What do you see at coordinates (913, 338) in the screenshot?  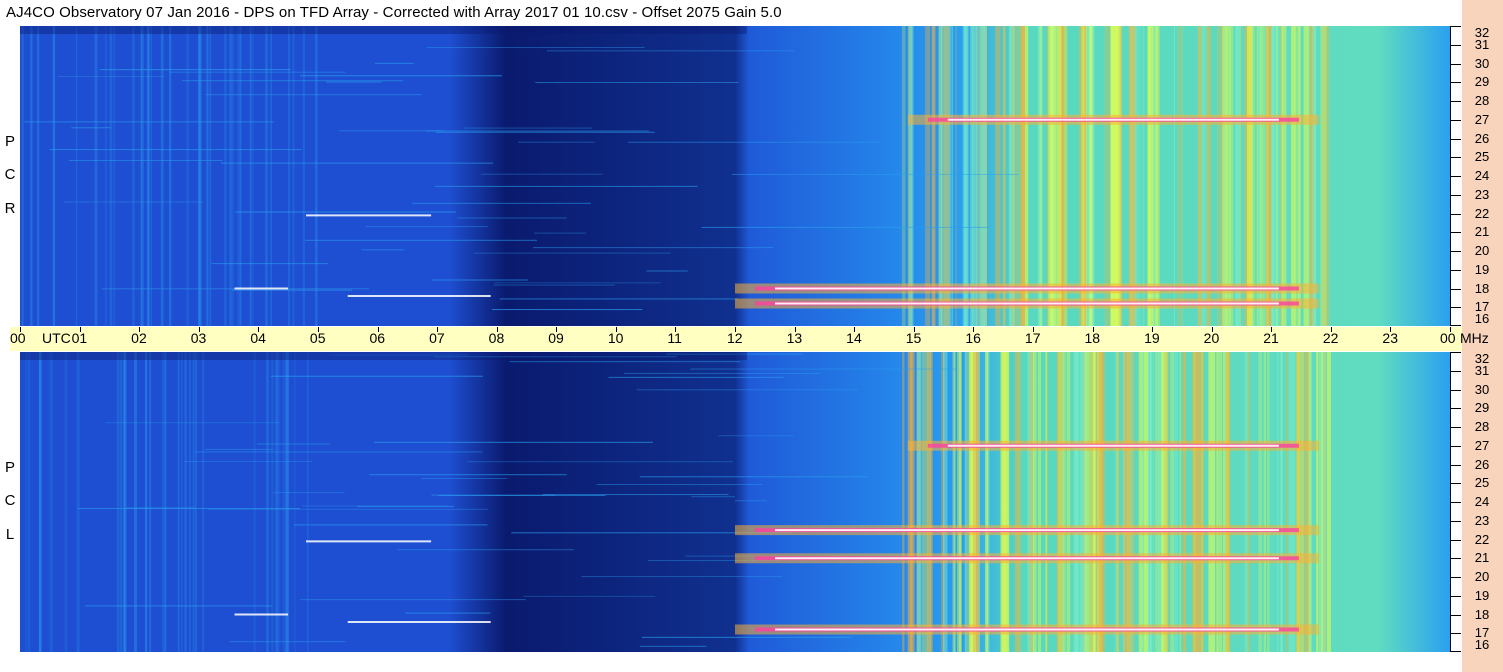 I see `time-tick-label: 15` at bounding box center [913, 338].